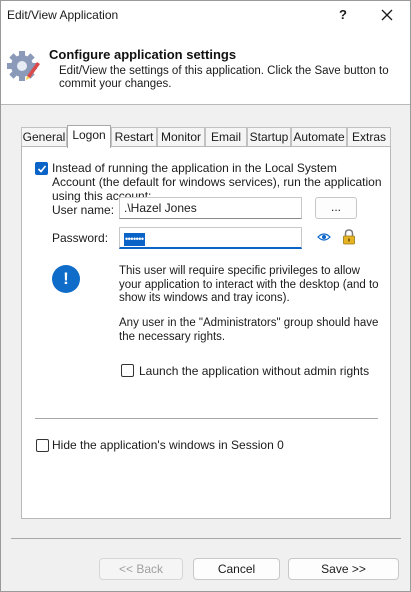 The height and width of the screenshot is (592, 411). I want to click on info-icon: !, so click(66, 279).